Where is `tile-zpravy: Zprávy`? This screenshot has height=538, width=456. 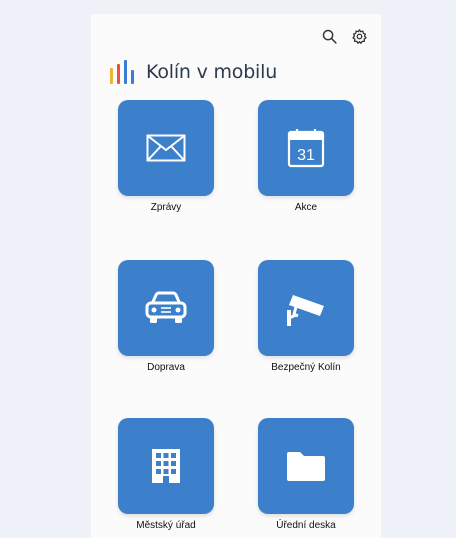
tile-zpravy: Zprávy is located at coordinates (166, 156).